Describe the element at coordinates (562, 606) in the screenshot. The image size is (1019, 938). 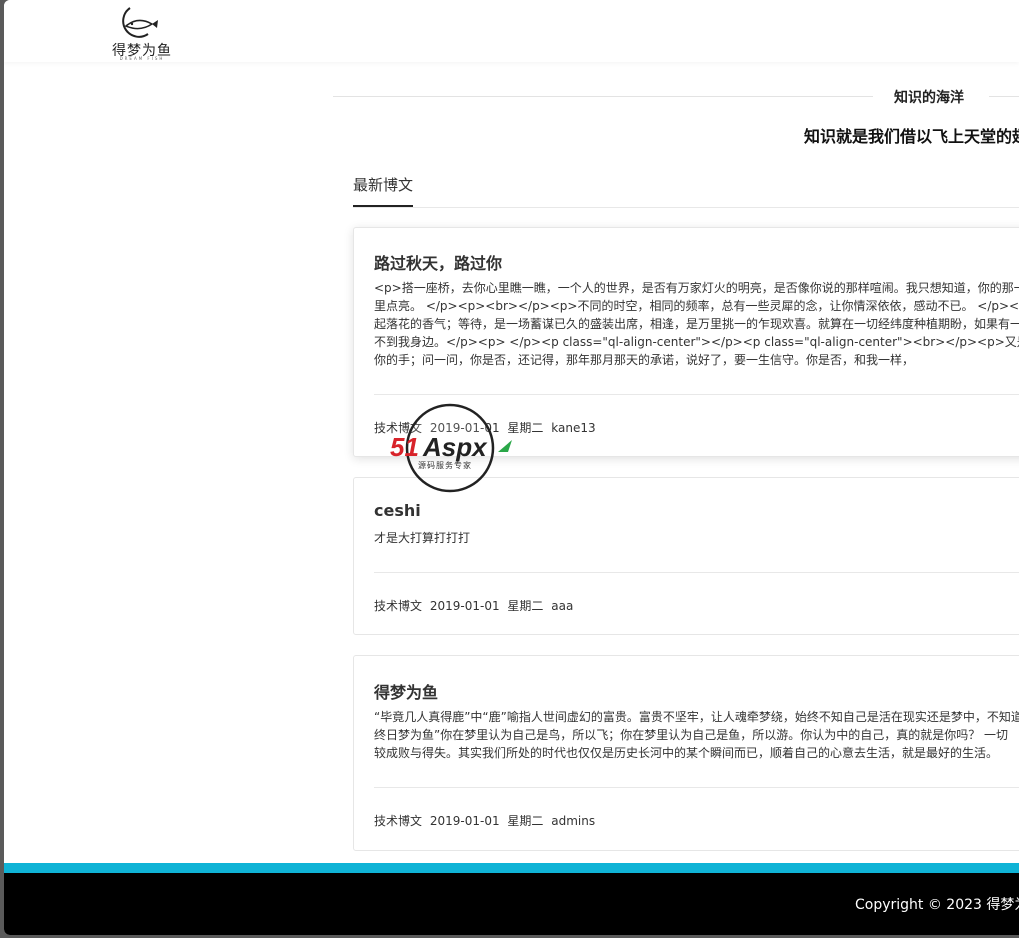
I see `post-author: aaa` at that location.